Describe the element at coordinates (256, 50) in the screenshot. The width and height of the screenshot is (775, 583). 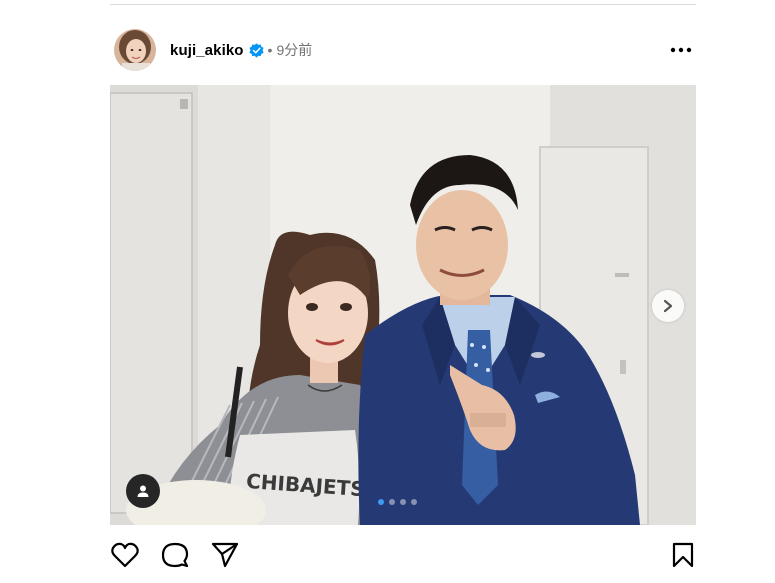
I see `verified-badge-icon` at that location.